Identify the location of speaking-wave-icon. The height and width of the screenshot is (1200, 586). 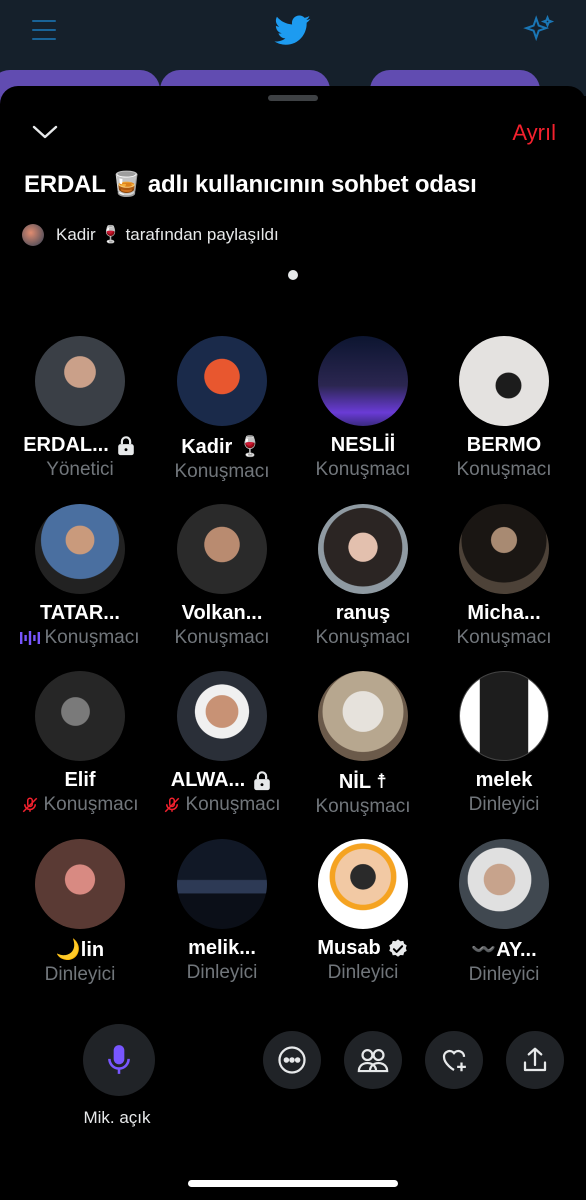
(30, 638).